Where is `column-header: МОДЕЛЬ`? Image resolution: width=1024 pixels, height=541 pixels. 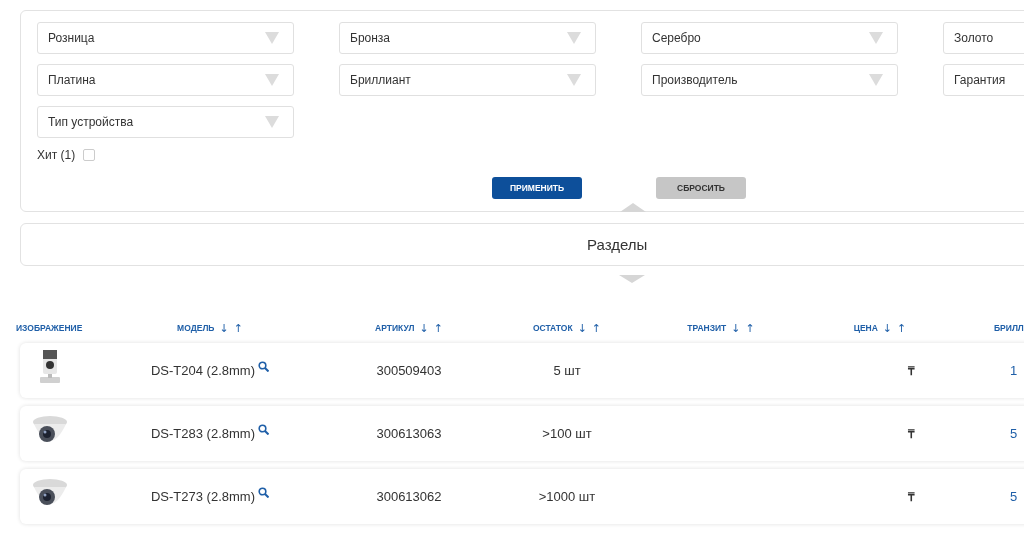 column-header: МОДЕЛЬ is located at coordinates (196, 328).